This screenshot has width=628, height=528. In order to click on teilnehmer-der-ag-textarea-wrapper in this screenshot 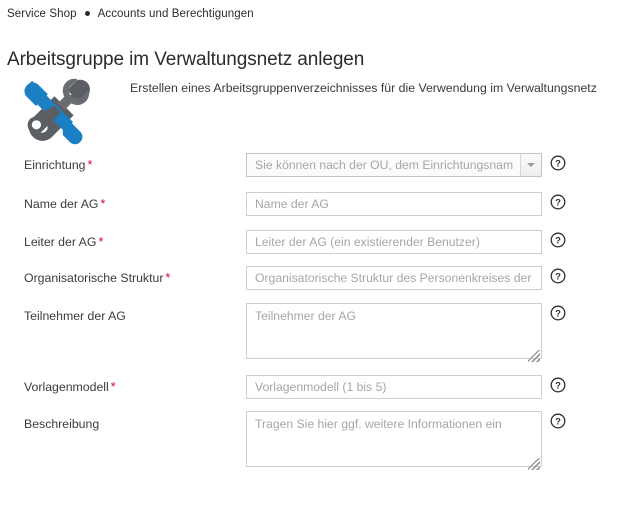, I will do `click(394, 333)`.